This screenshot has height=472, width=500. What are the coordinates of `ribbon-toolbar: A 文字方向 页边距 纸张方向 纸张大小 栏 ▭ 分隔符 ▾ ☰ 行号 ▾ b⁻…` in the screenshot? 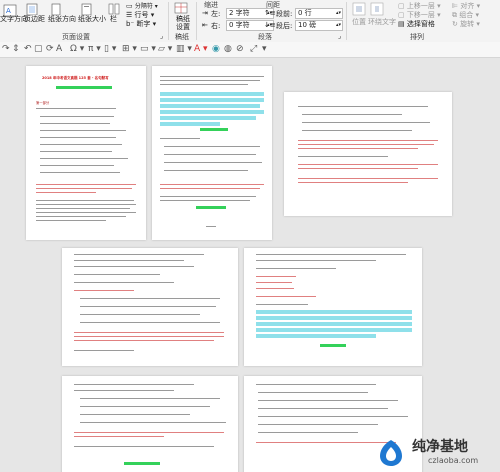 It's located at (250, 21).